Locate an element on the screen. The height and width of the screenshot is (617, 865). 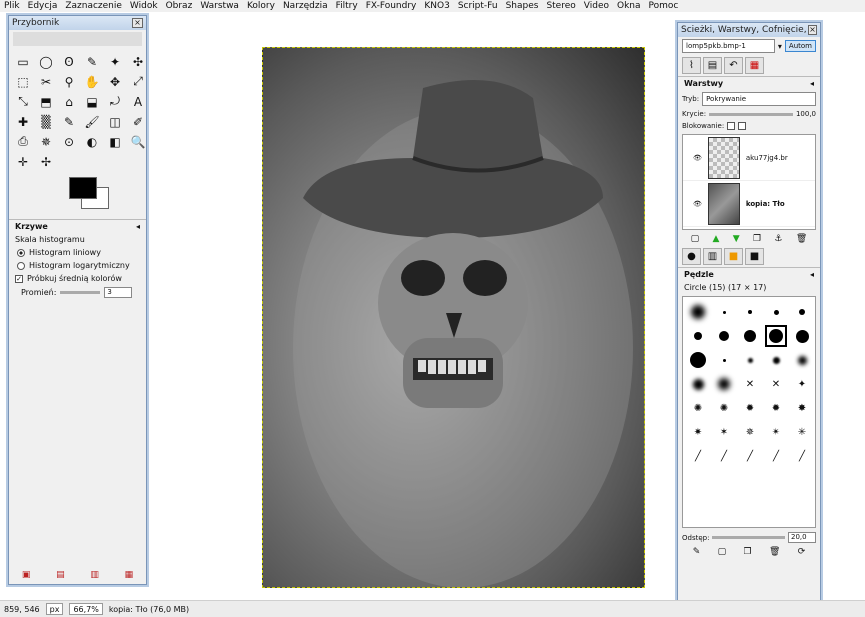
menu-filtry: Filtry is located at coordinates (347, 6).